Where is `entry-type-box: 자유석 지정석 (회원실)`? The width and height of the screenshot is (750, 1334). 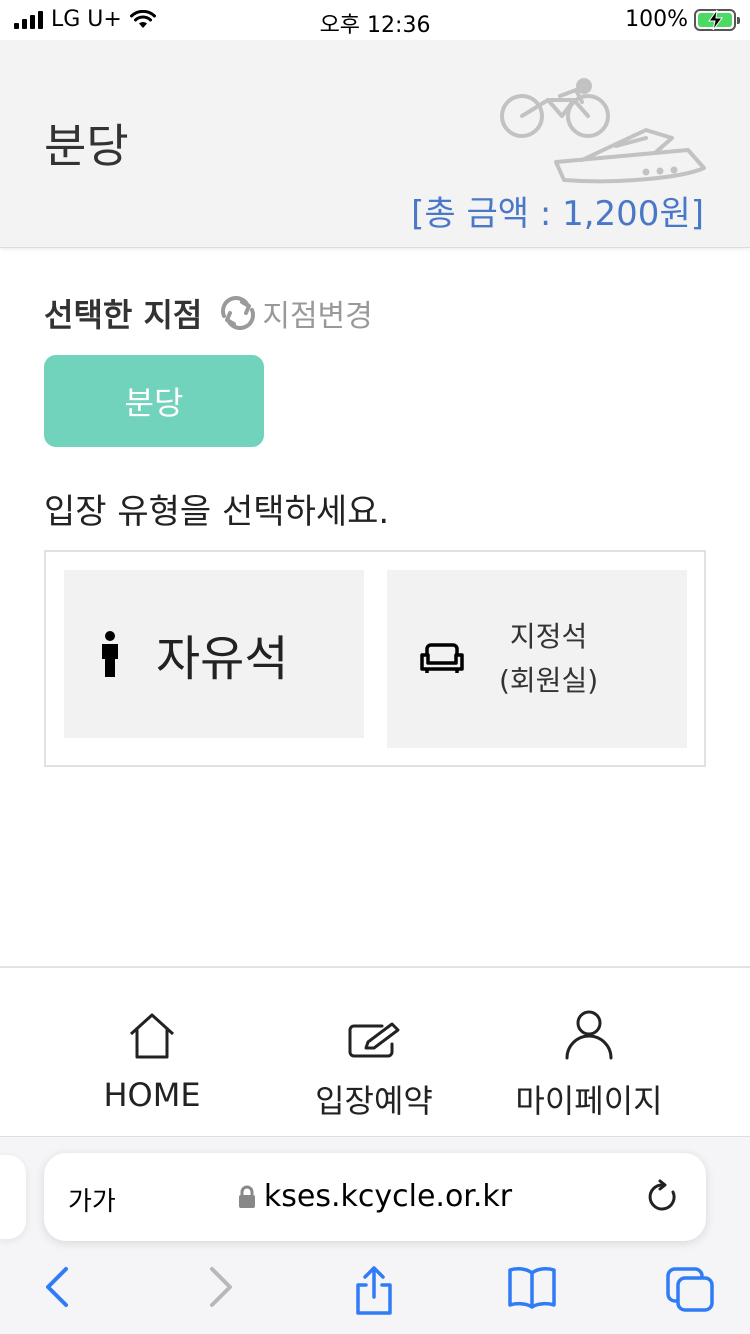
entry-type-box: 자유석 지정석 (회원실) is located at coordinates (375, 658).